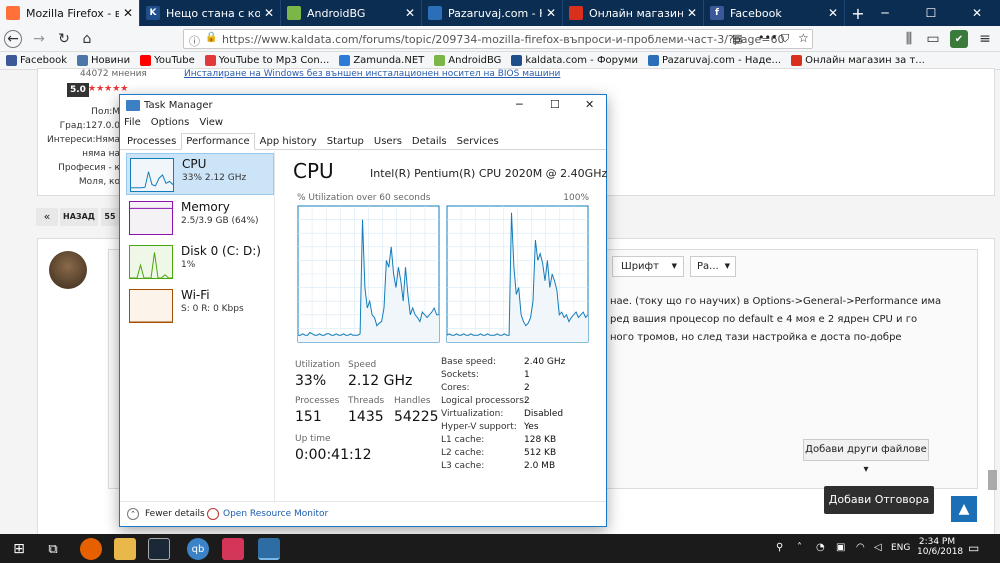 This screenshot has height=563, width=1000. I want to click on resource-cpu: CPU 33% 2.12 GHz, so click(200, 174).